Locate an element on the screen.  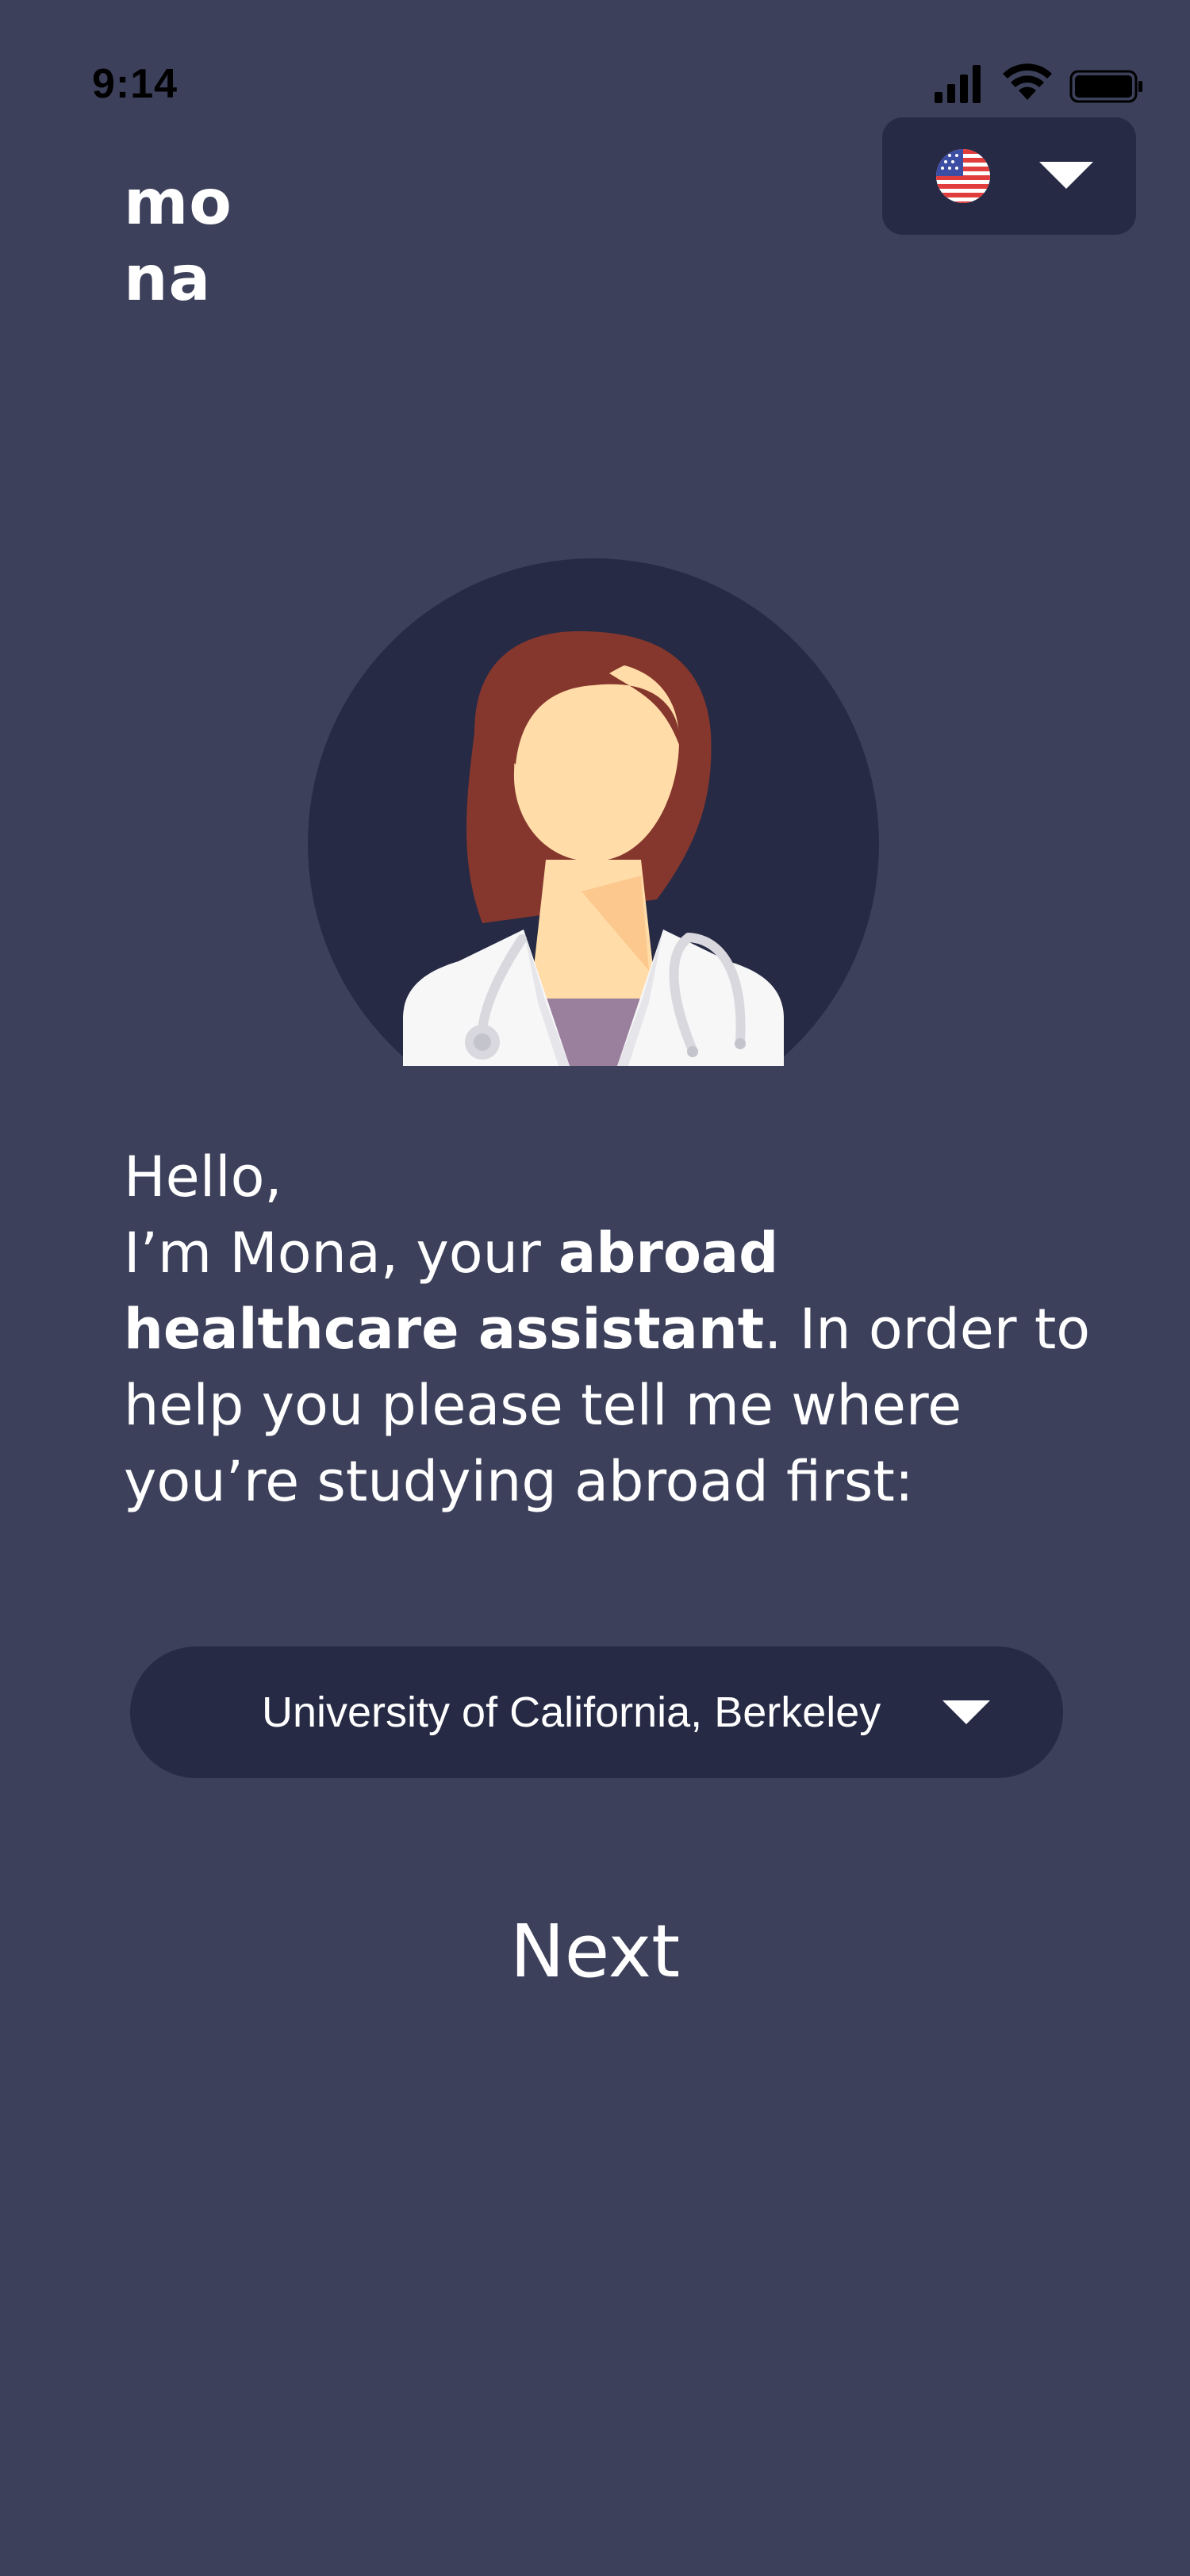
status-bar: 9:14 is located at coordinates (595, 59).